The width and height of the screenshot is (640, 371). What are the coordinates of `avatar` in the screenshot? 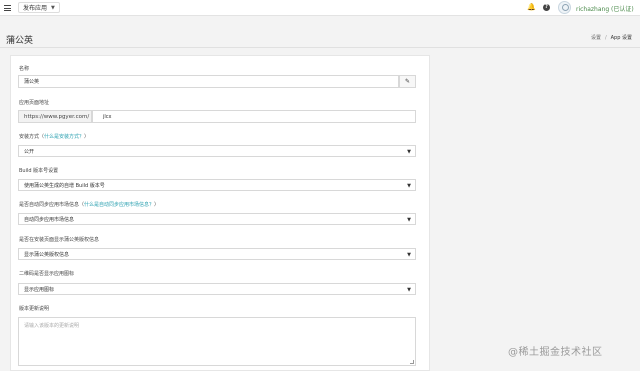 It's located at (564, 7).